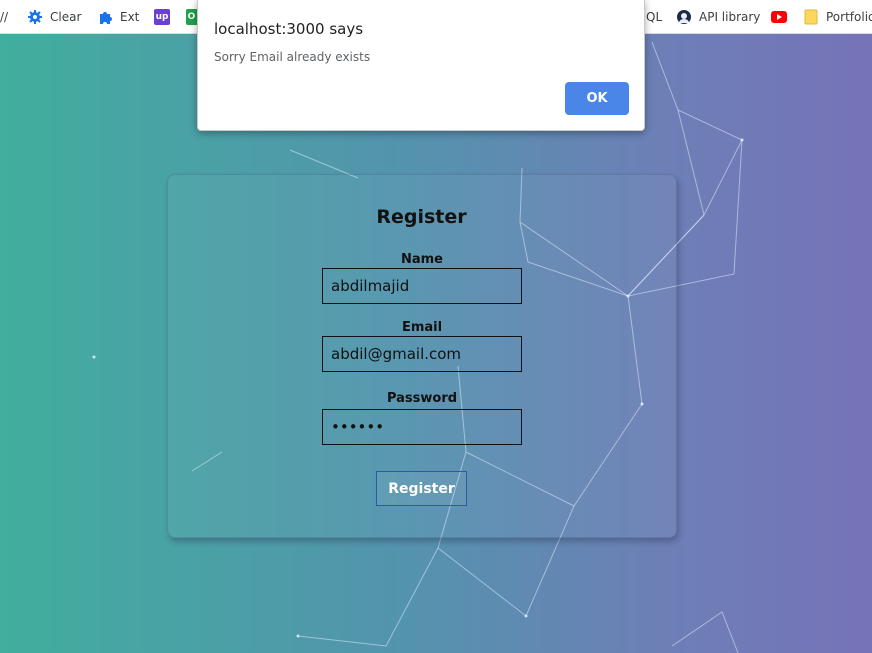  I want to click on bookmark-ql: QL, so click(654, 17).